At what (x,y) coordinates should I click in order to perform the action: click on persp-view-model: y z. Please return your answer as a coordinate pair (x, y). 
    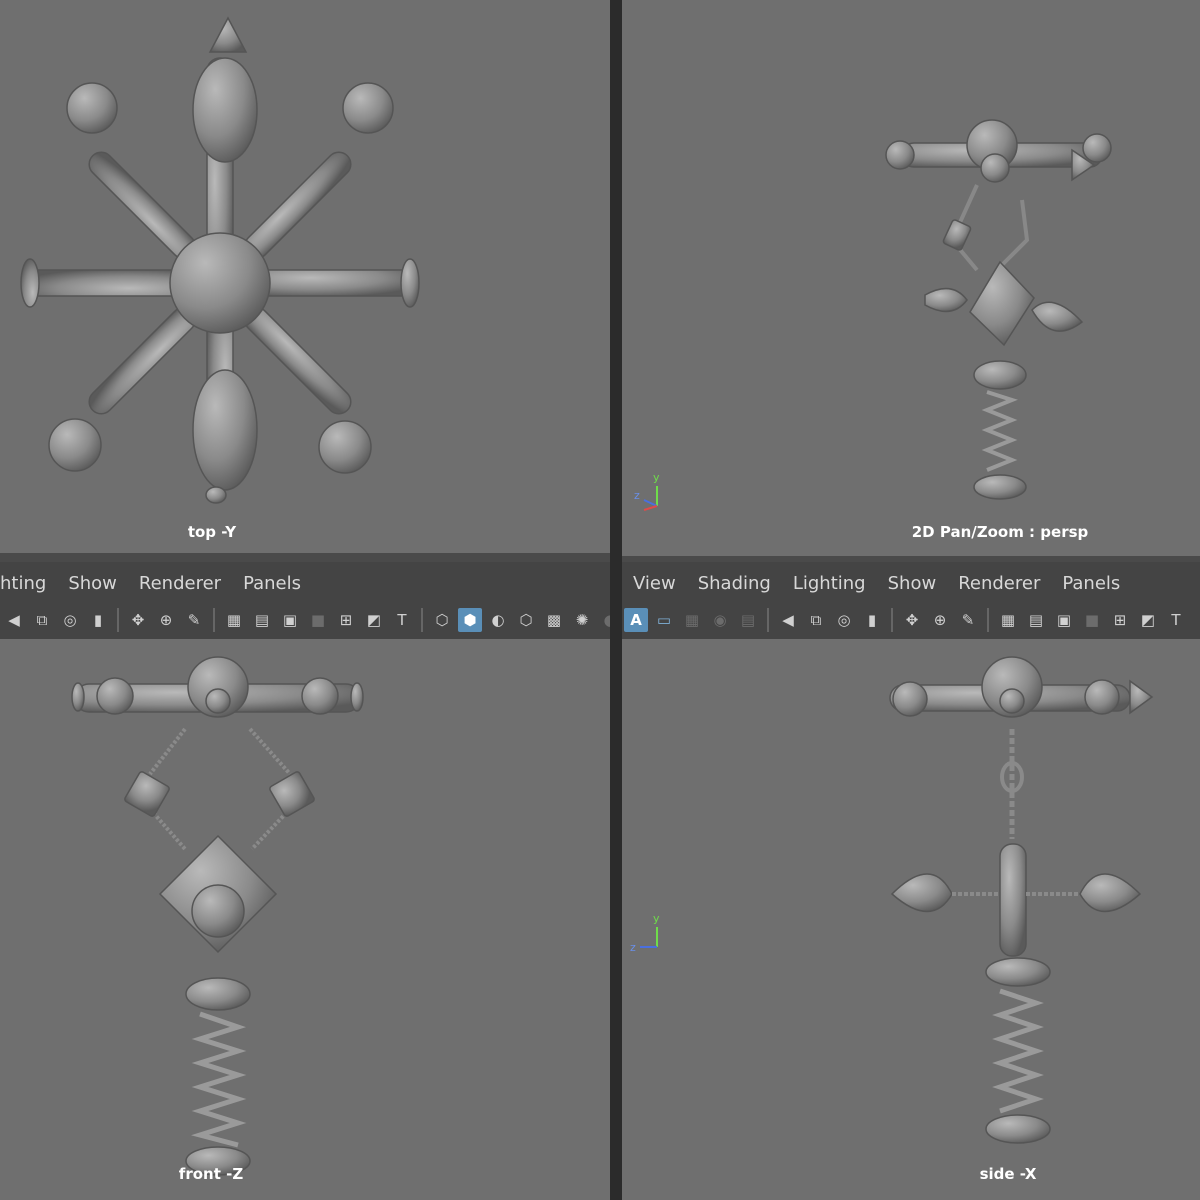
    Looking at the image, I should click on (873, 315).